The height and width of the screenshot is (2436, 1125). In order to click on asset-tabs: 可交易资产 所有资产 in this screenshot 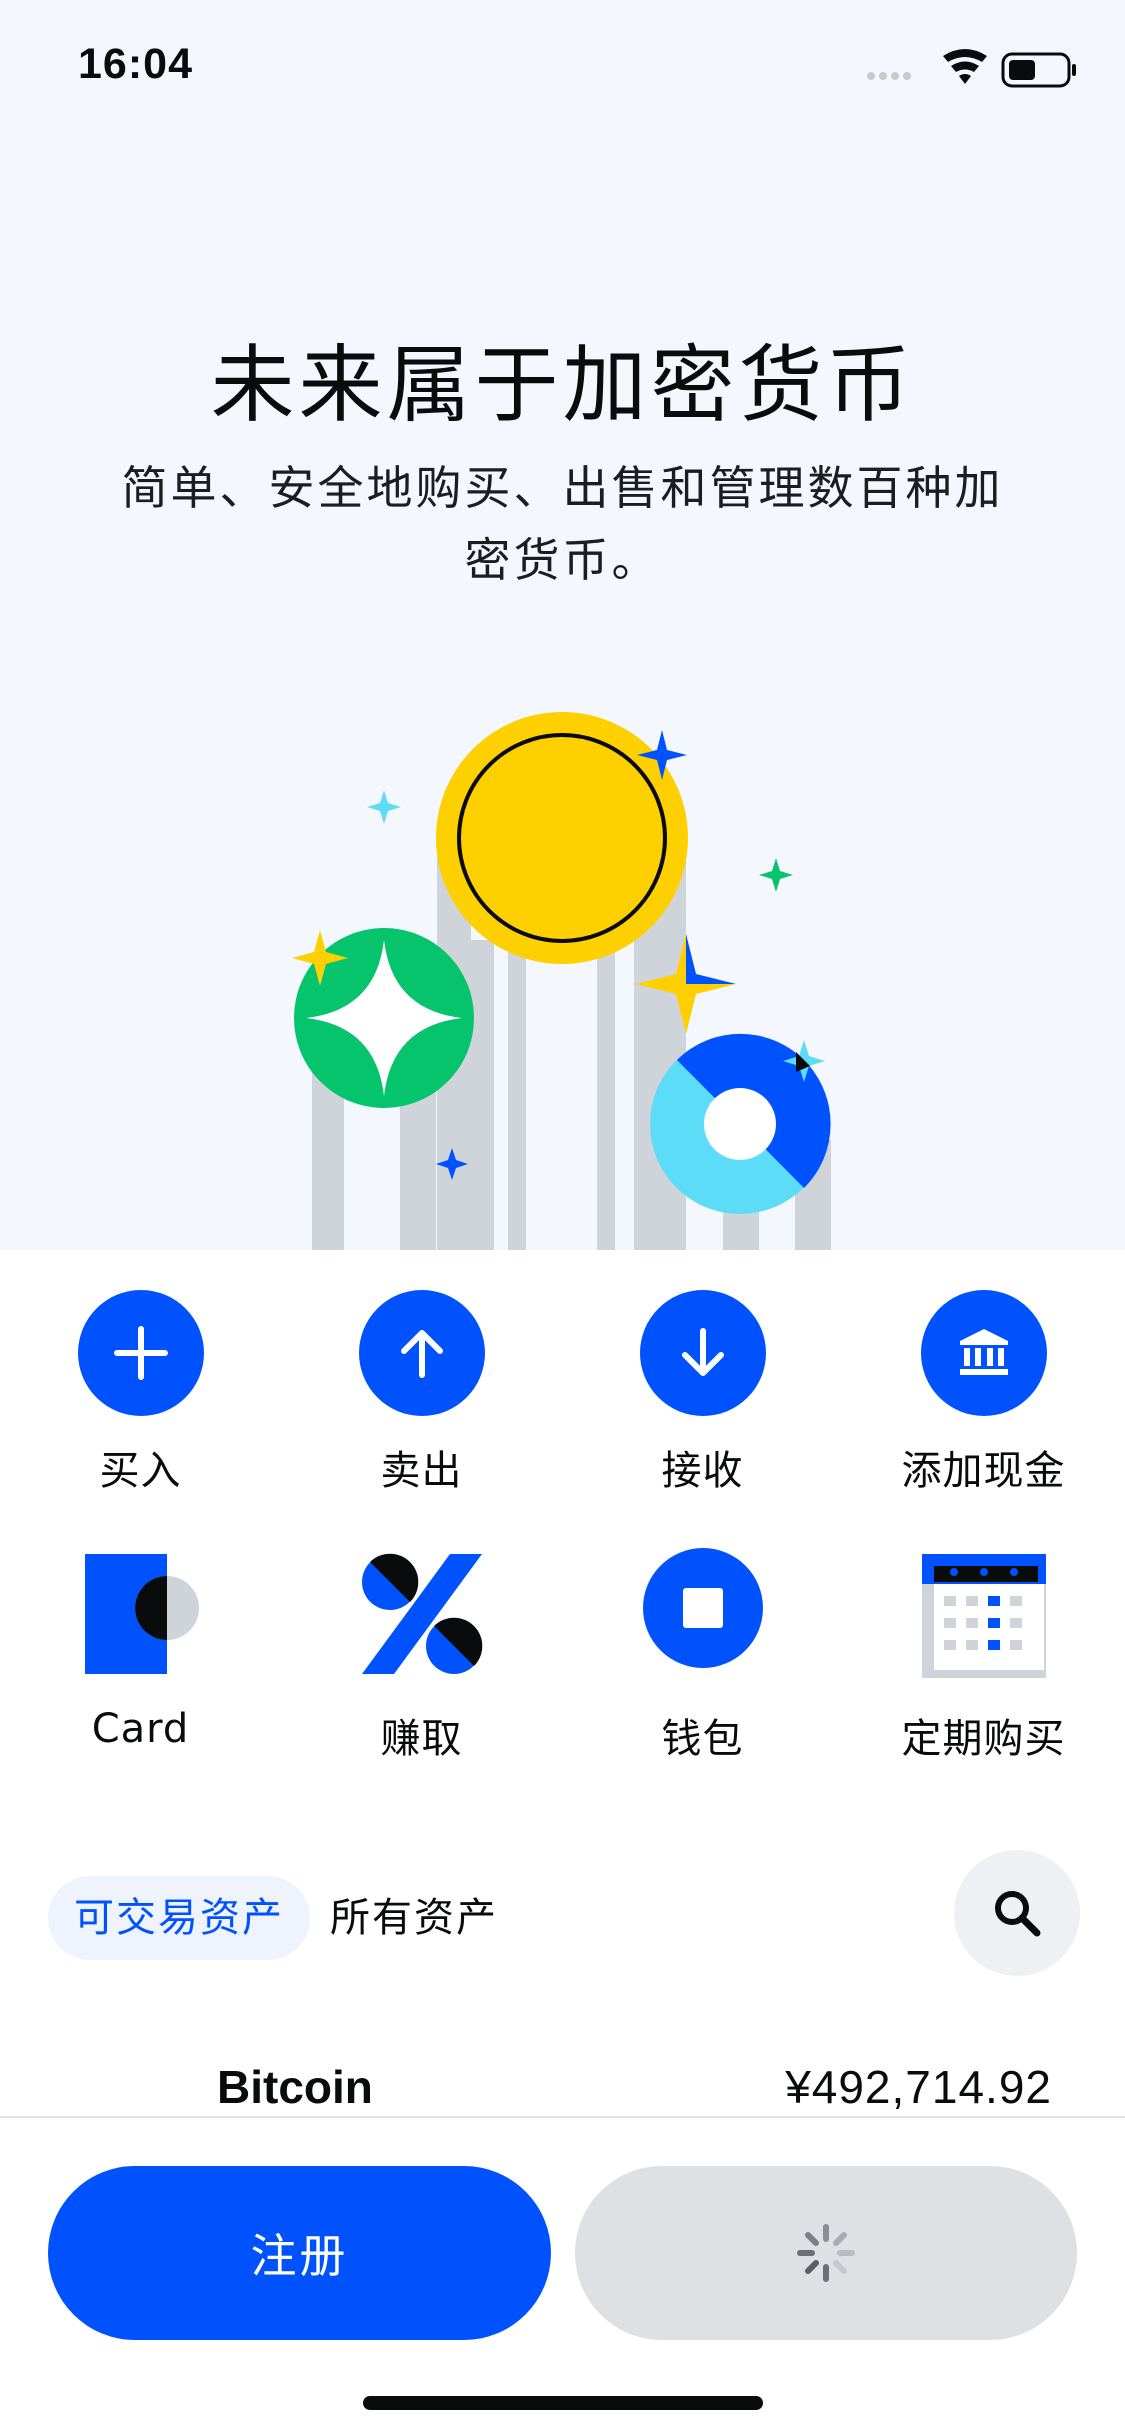, I will do `click(564, 1913)`.